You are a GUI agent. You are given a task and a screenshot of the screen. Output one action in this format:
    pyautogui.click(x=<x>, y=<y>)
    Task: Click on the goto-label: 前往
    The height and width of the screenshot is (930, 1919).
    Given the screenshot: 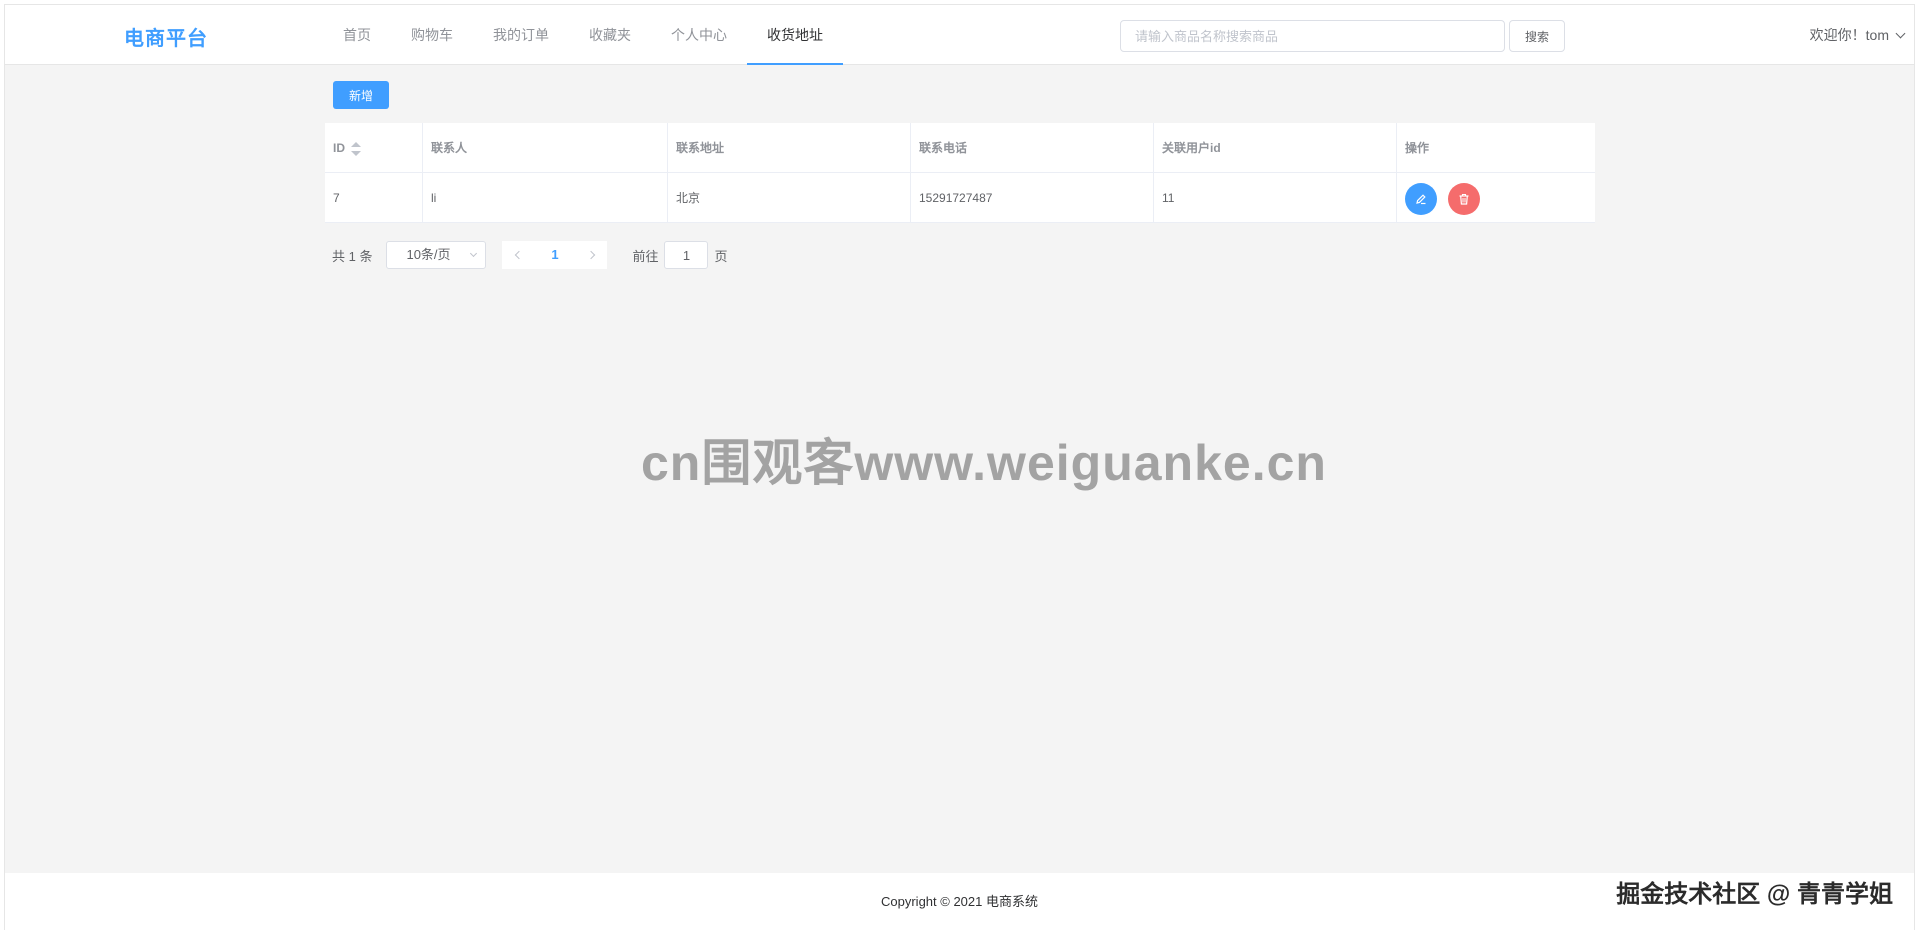 What is the action you would take?
    pyautogui.click(x=645, y=256)
    